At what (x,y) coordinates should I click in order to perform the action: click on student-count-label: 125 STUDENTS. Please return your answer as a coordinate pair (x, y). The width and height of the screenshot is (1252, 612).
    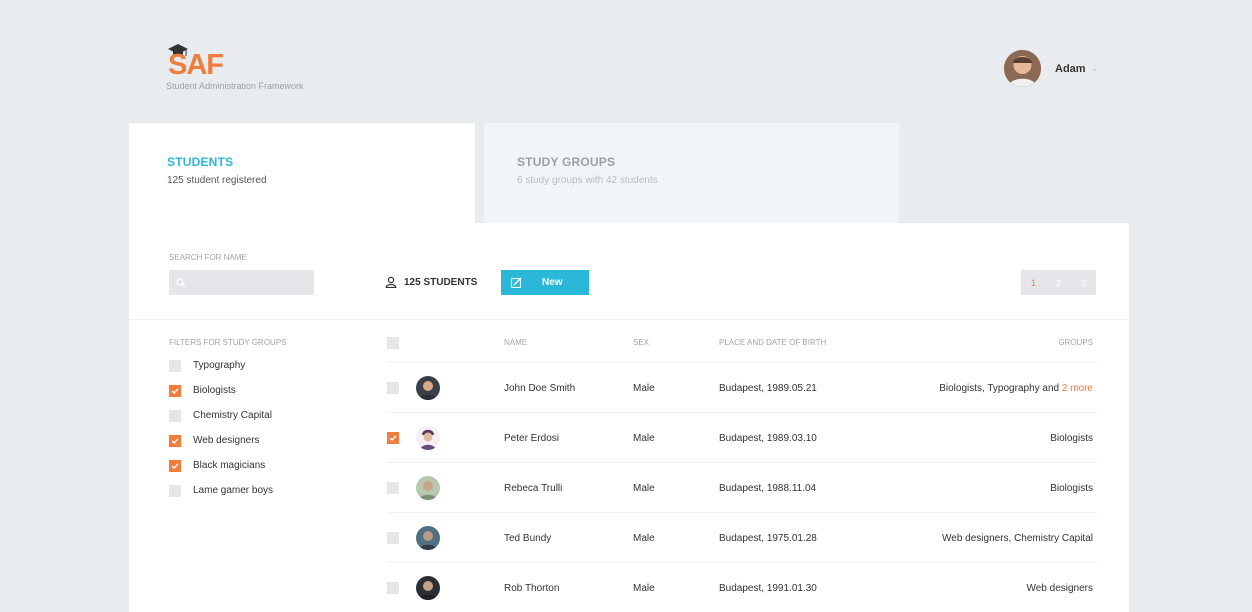
    Looking at the image, I should click on (441, 282).